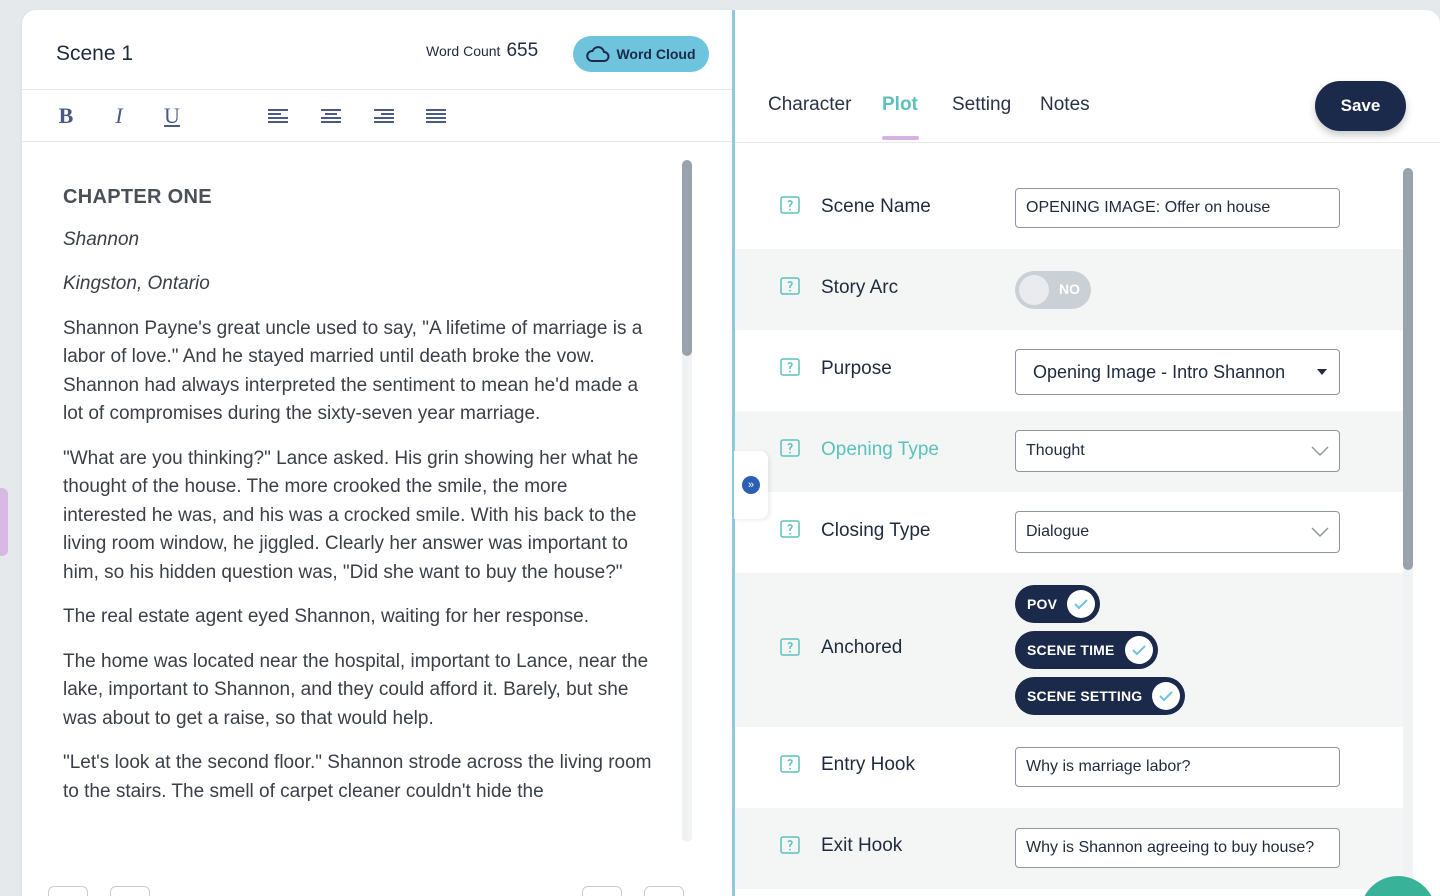 The image size is (1440, 896). I want to click on editor-scrollbar, so click(687, 501).